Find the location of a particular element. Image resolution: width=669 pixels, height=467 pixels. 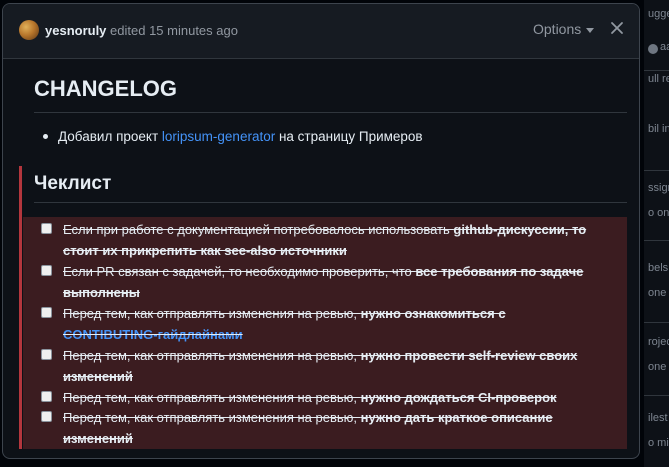

task-strong-text: нужно ознакомиться с is located at coordinates (433, 313).